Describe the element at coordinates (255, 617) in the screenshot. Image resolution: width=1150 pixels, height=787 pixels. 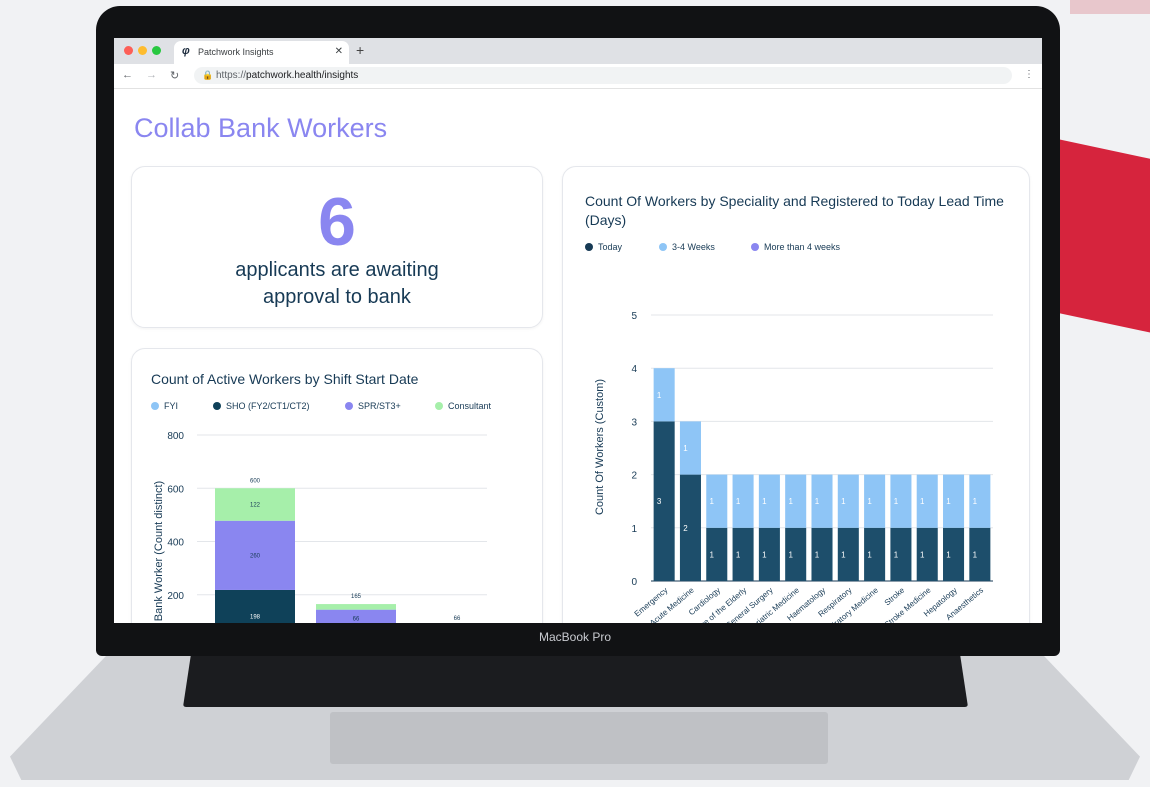
I see `bar-segment-label: 198` at that location.